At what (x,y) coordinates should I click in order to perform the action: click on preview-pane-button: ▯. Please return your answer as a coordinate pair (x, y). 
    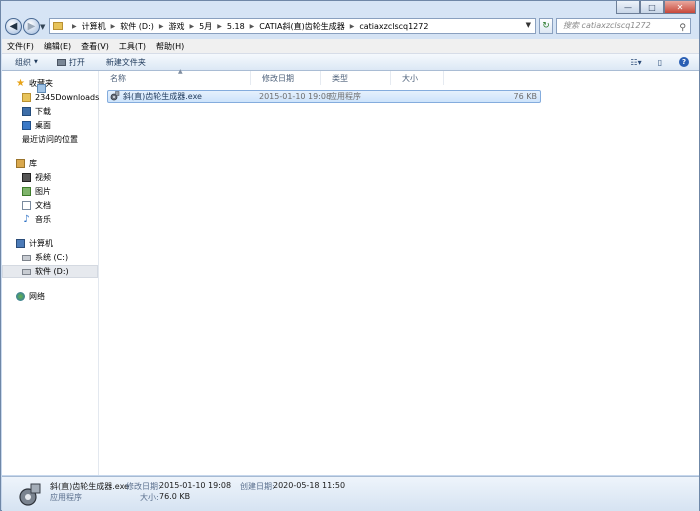
    Looking at the image, I should click on (660, 62).